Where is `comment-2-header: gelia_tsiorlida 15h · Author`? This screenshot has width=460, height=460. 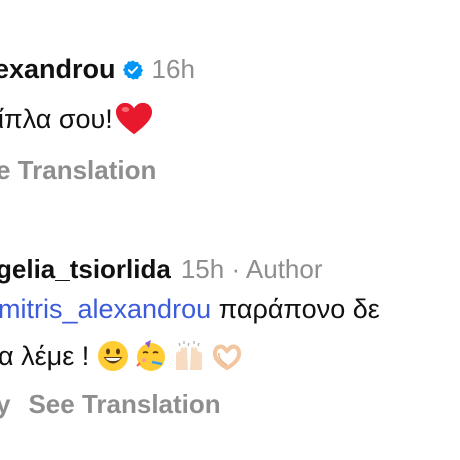 comment-2-header: gelia_tsiorlida 15h · Author is located at coordinates (161, 269).